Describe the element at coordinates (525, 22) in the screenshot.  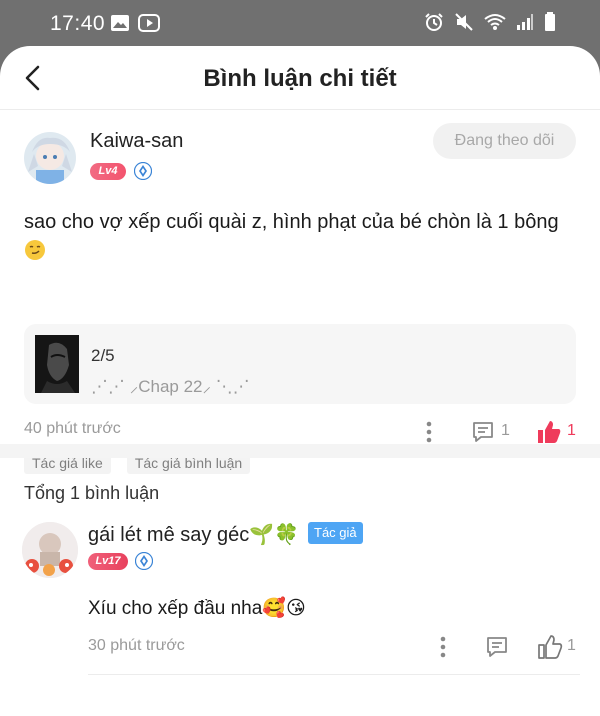
I see `signal-icon` at that location.